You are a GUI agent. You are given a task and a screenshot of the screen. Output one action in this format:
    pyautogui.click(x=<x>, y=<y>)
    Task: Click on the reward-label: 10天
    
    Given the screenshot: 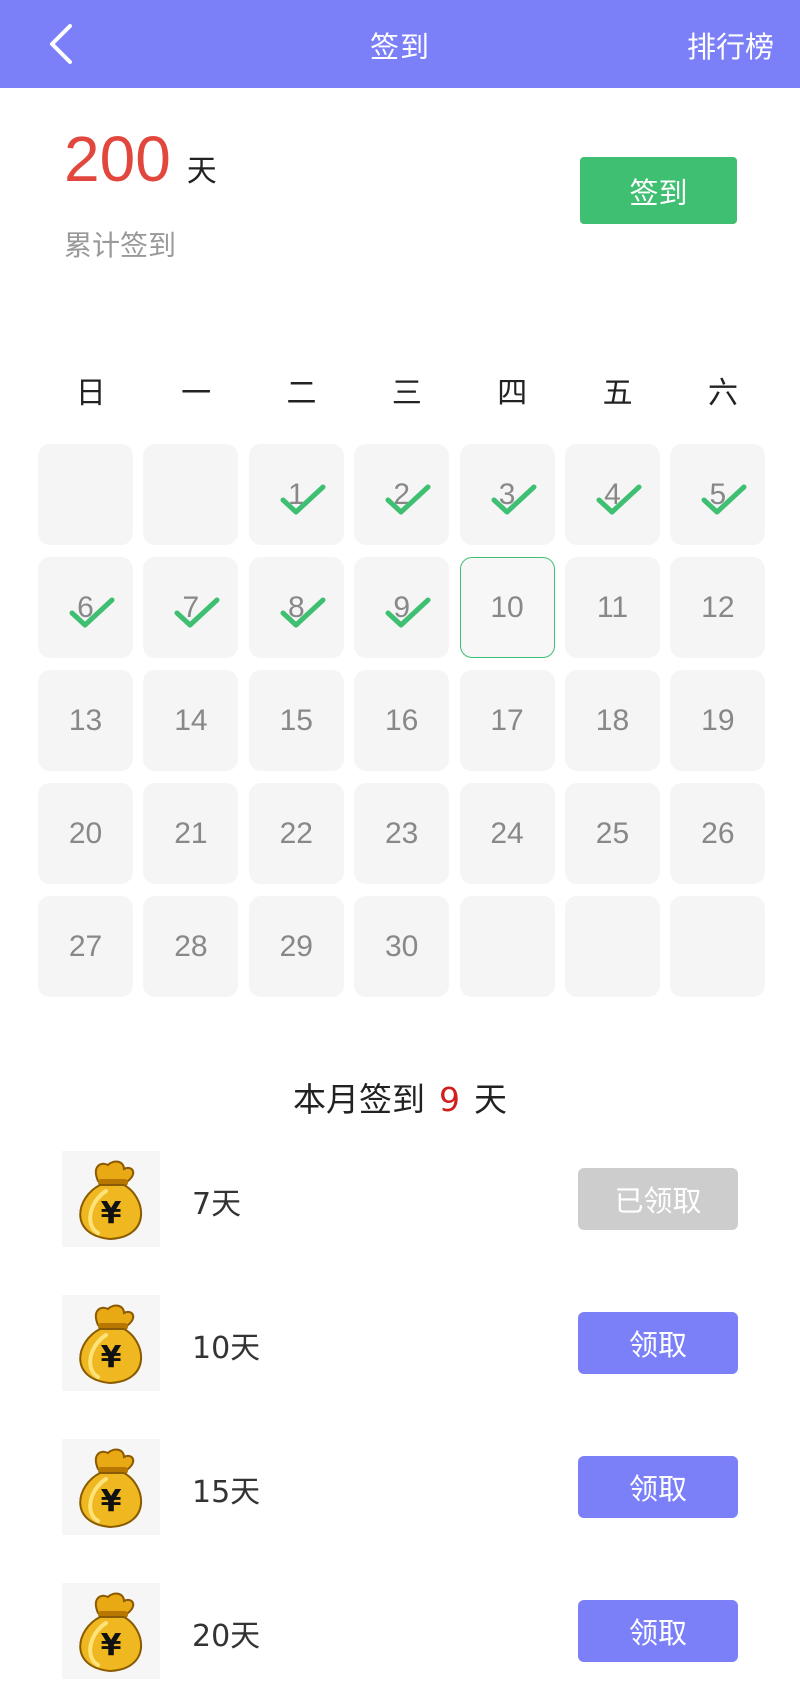 What is the action you would take?
    pyautogui.click(x=226, y=1348)
    